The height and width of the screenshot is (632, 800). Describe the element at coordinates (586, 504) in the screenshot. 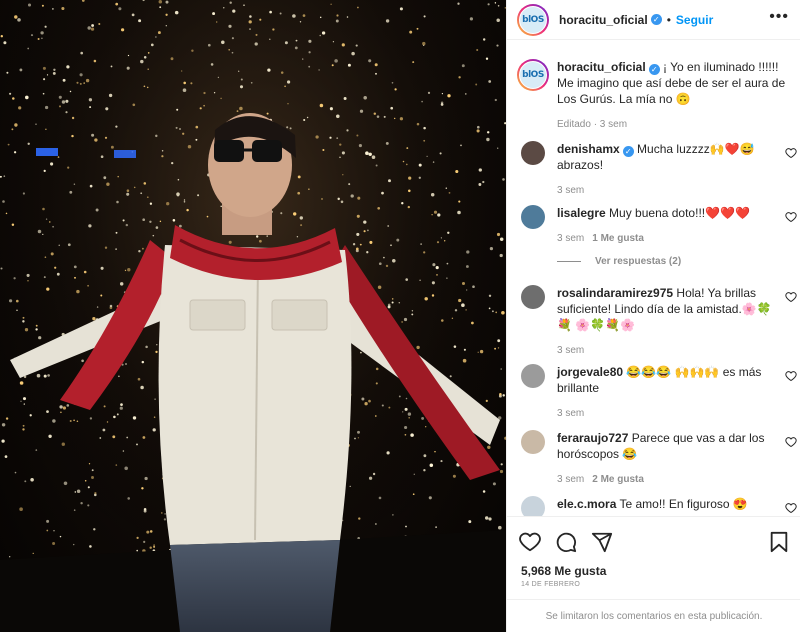

I see `comment-username: ele.c.mora` at that location.